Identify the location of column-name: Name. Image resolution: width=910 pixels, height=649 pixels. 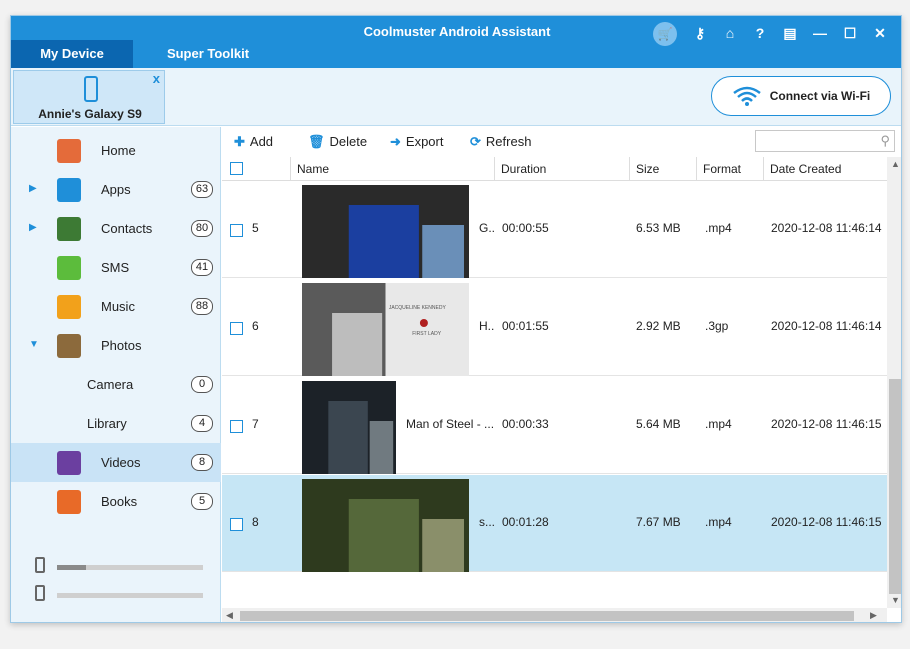
(392, 169).